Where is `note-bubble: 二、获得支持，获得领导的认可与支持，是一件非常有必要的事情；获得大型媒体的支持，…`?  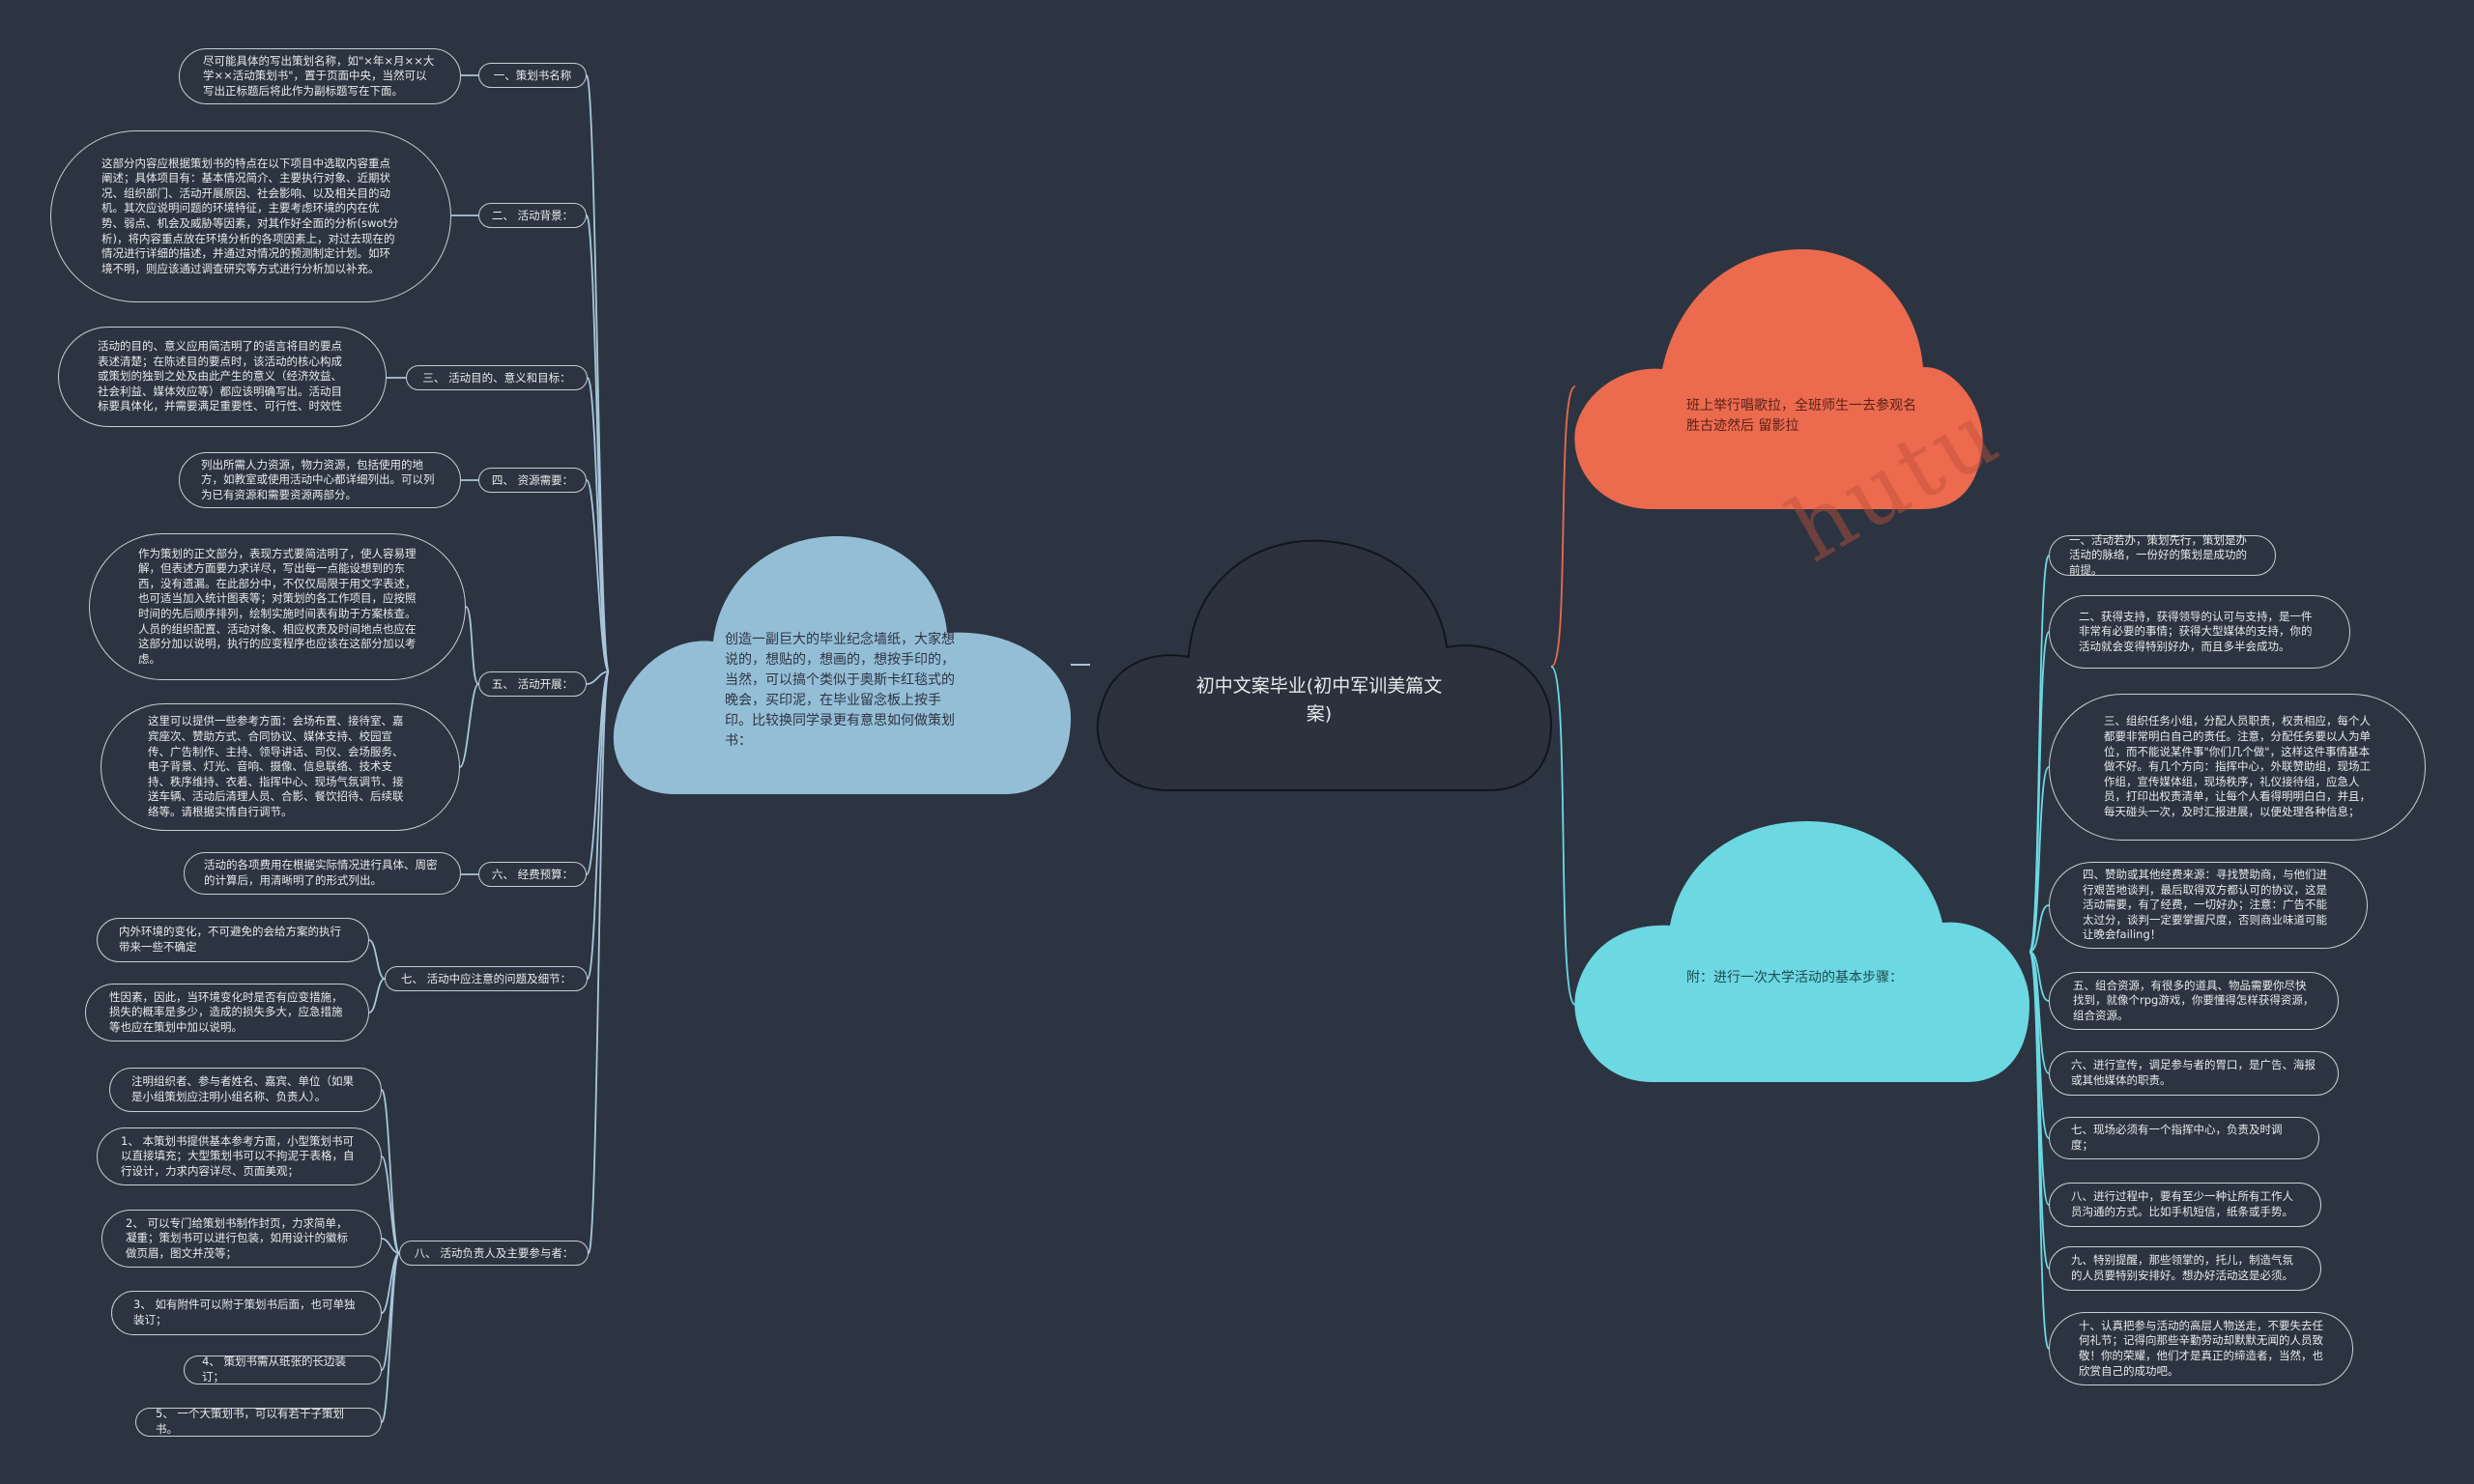 note-bubble: 二、获得支持，获得领导的认可与支持，是一件非常有必要的事情；获得大型媒体的支持，… is located at coordinates (2200, 632).